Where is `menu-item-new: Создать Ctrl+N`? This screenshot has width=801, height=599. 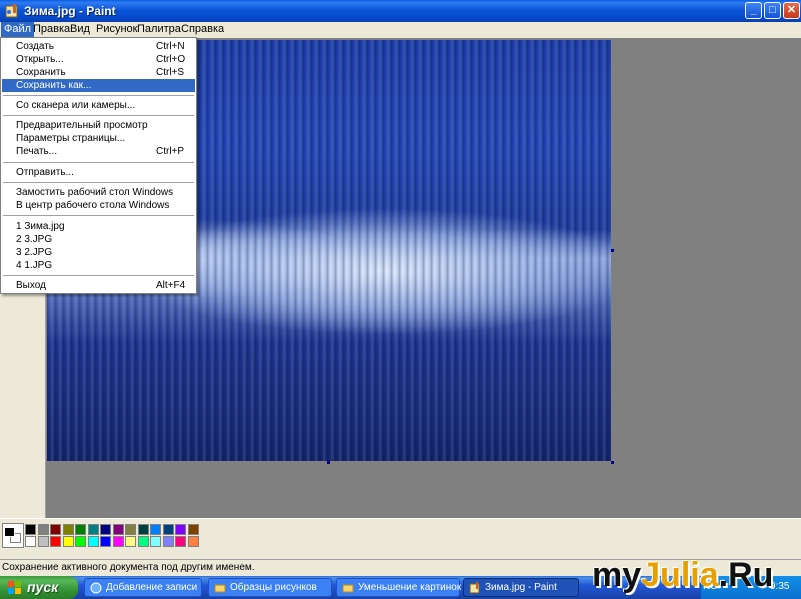
menu-item-new: Создать Ctrl+N is located at coordinates (98, 46).